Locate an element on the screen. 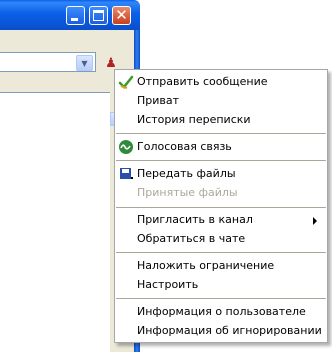  menu-item-label: История переписки is located at coordinates (194, 119).